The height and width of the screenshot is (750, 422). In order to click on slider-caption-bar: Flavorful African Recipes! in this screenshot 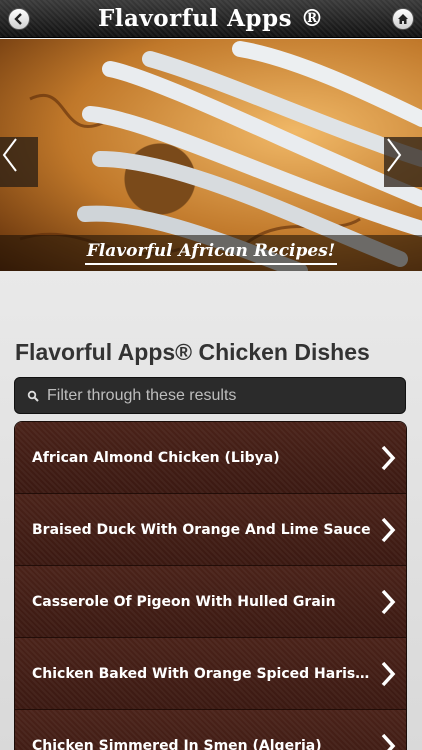, I will do `click(211, 253)`.